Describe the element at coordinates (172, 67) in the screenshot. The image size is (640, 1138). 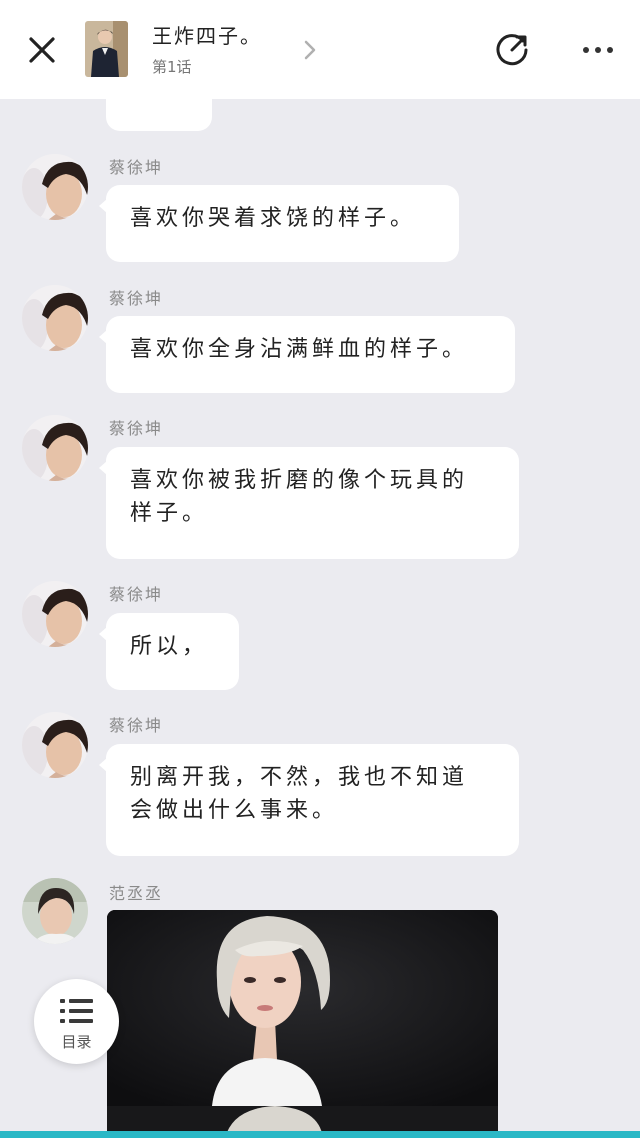
I see `chapter-label: 第1话` at that location.